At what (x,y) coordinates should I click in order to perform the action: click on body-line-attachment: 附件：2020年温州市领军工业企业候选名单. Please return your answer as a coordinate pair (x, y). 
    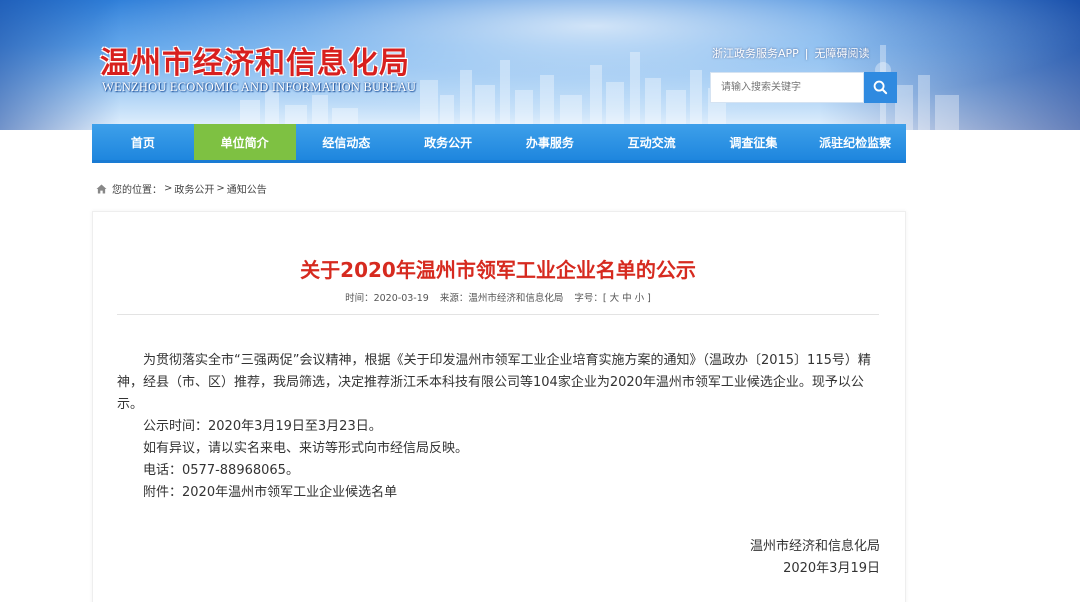
    Looking at the image, I should click on (499, 493).